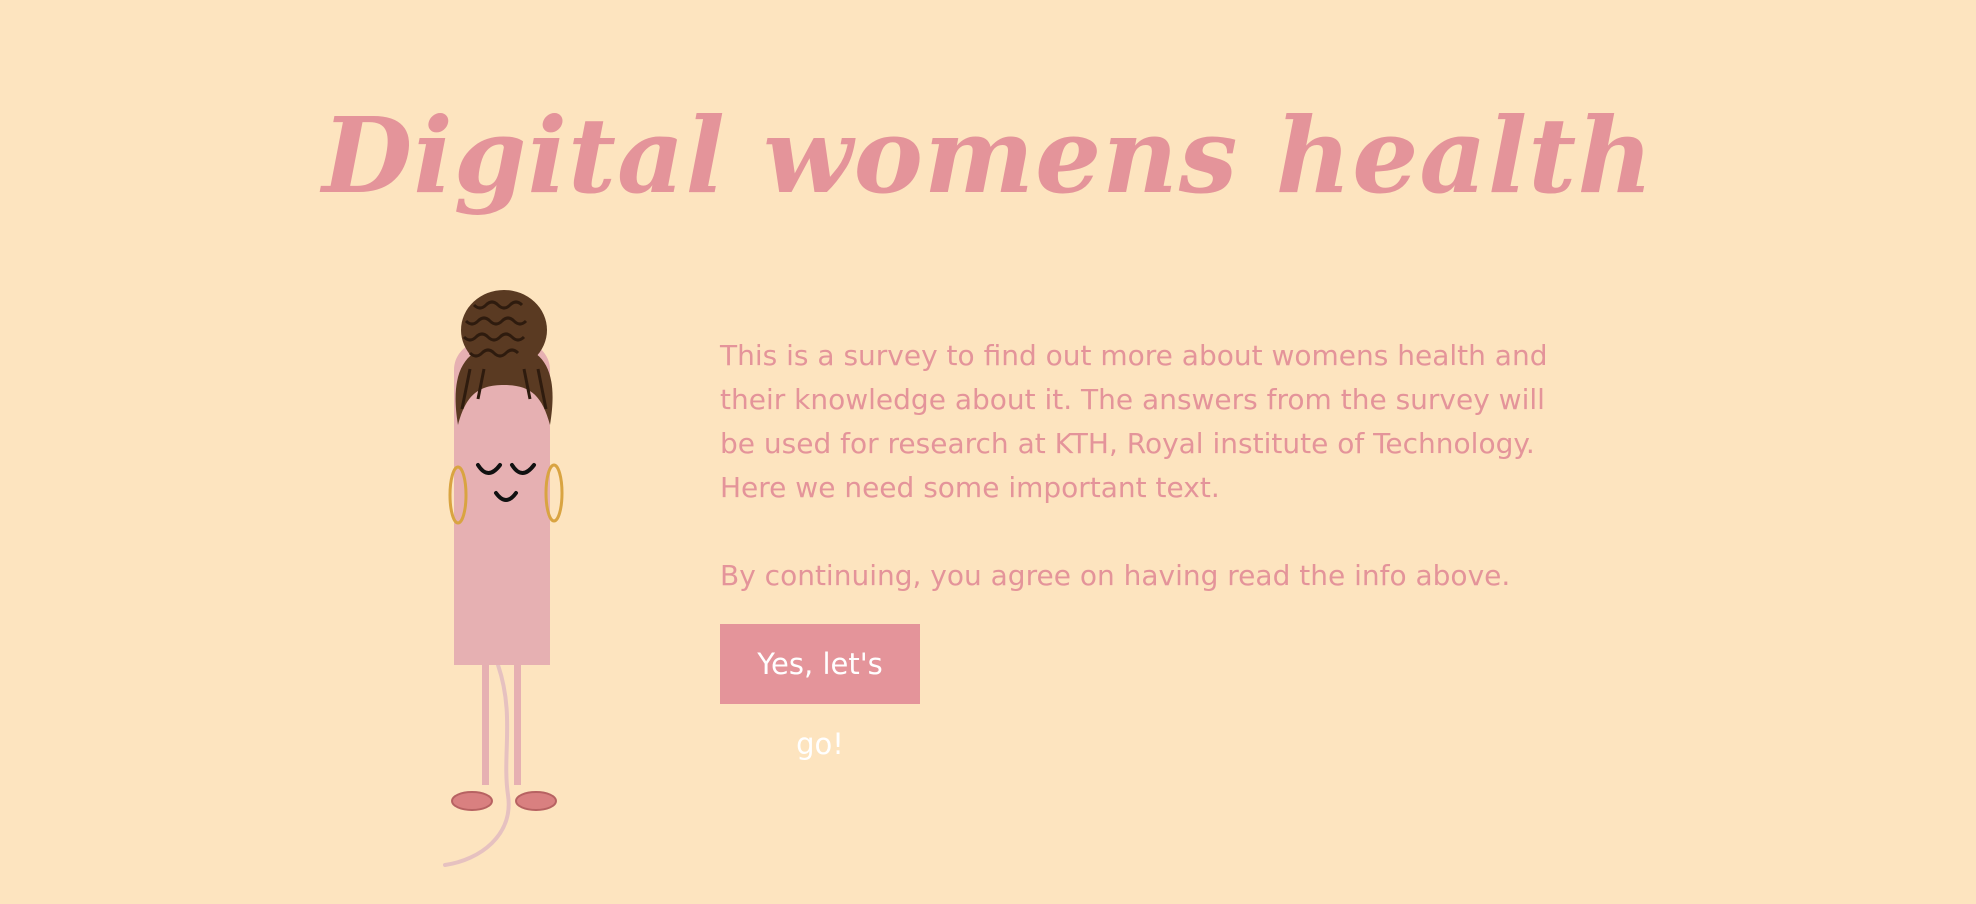 The image size is (1976, 904). I want to click on string-shape, so click(477, 765).